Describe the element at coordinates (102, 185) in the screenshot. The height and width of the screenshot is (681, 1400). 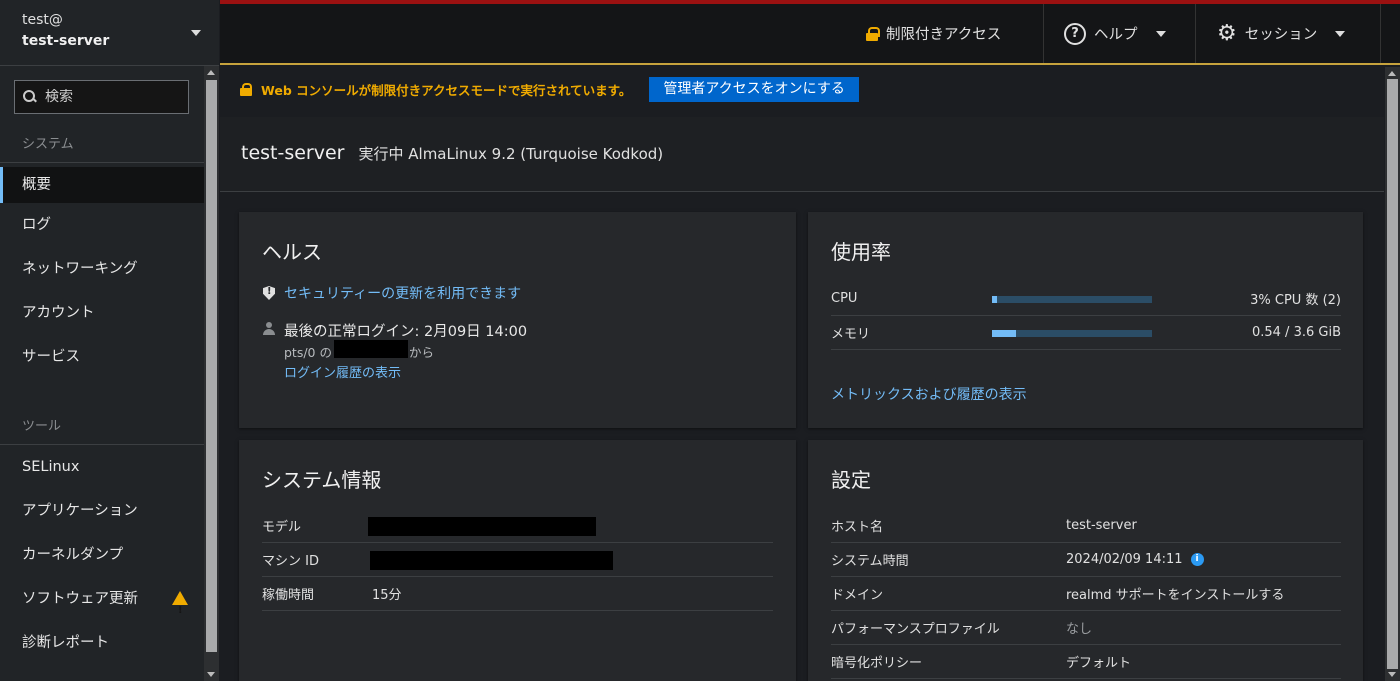
I see `sidebar-item-overview: 概要` at that location.